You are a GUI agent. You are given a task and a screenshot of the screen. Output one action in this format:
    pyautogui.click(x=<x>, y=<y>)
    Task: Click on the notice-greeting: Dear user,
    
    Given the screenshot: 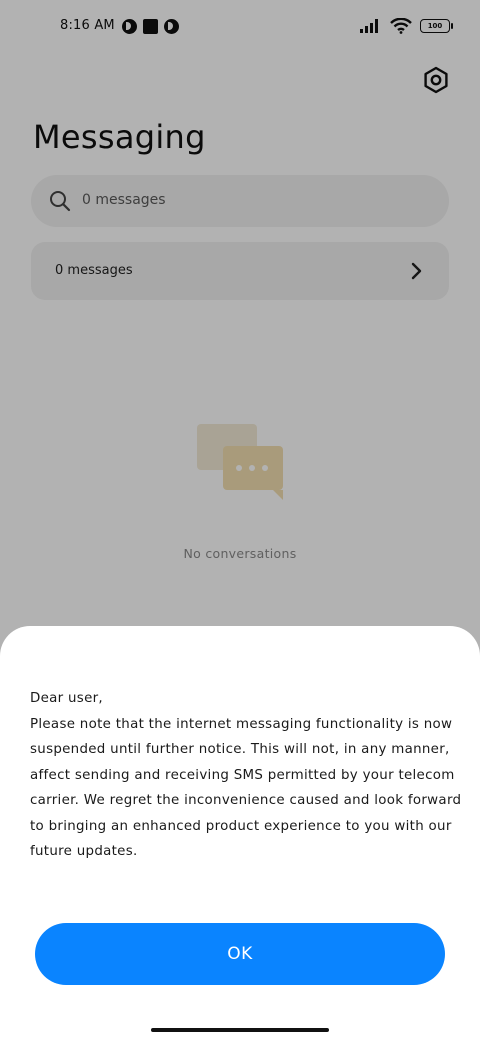 What is the action you would take?
    pyautogui.click(x=66, y=698)
    